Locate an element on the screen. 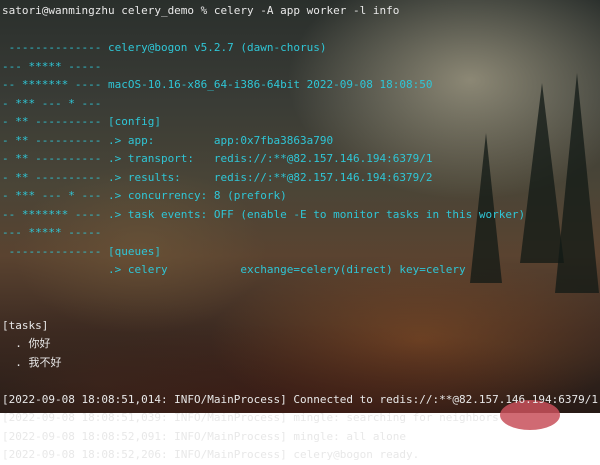  task-item: . 你好 is located at coordinates (26, 343).